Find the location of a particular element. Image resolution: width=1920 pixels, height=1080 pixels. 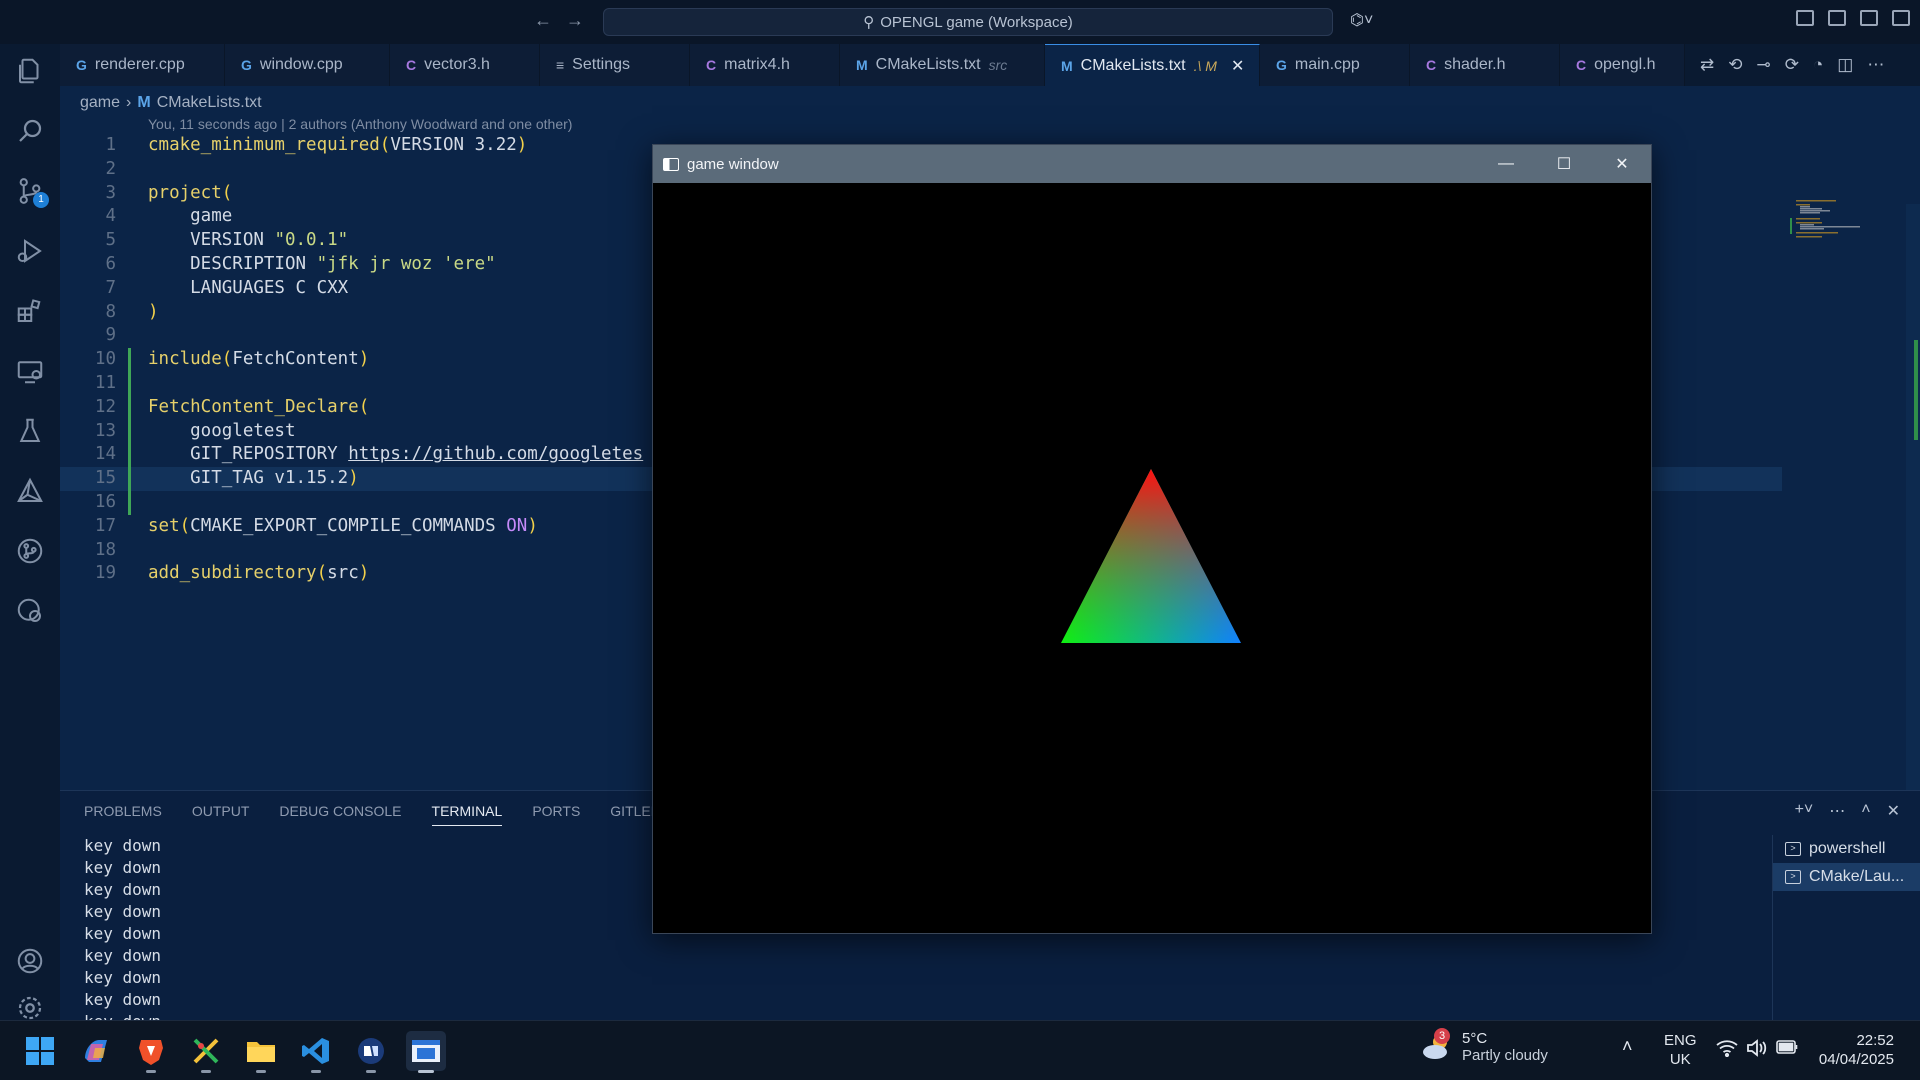

wifi-icon is located at coordinates (1727, 1050).